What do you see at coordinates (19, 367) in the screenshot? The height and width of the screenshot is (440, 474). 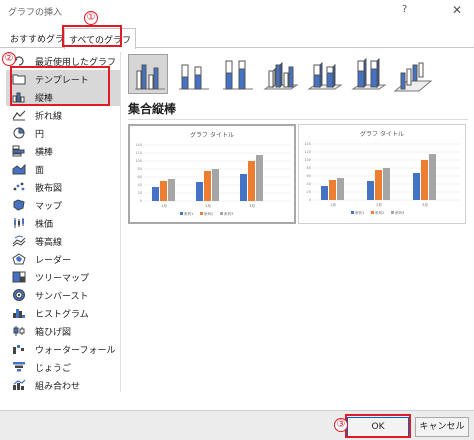 I see `funnel-icon` at bounding box center [19, 367].